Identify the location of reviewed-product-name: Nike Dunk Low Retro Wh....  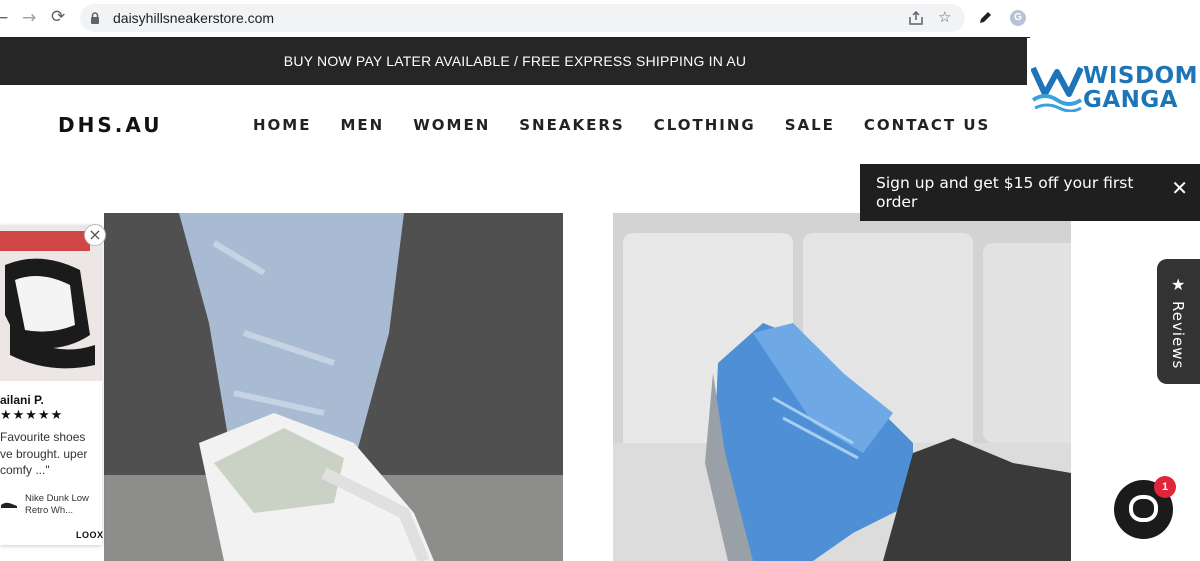
(62, 505).